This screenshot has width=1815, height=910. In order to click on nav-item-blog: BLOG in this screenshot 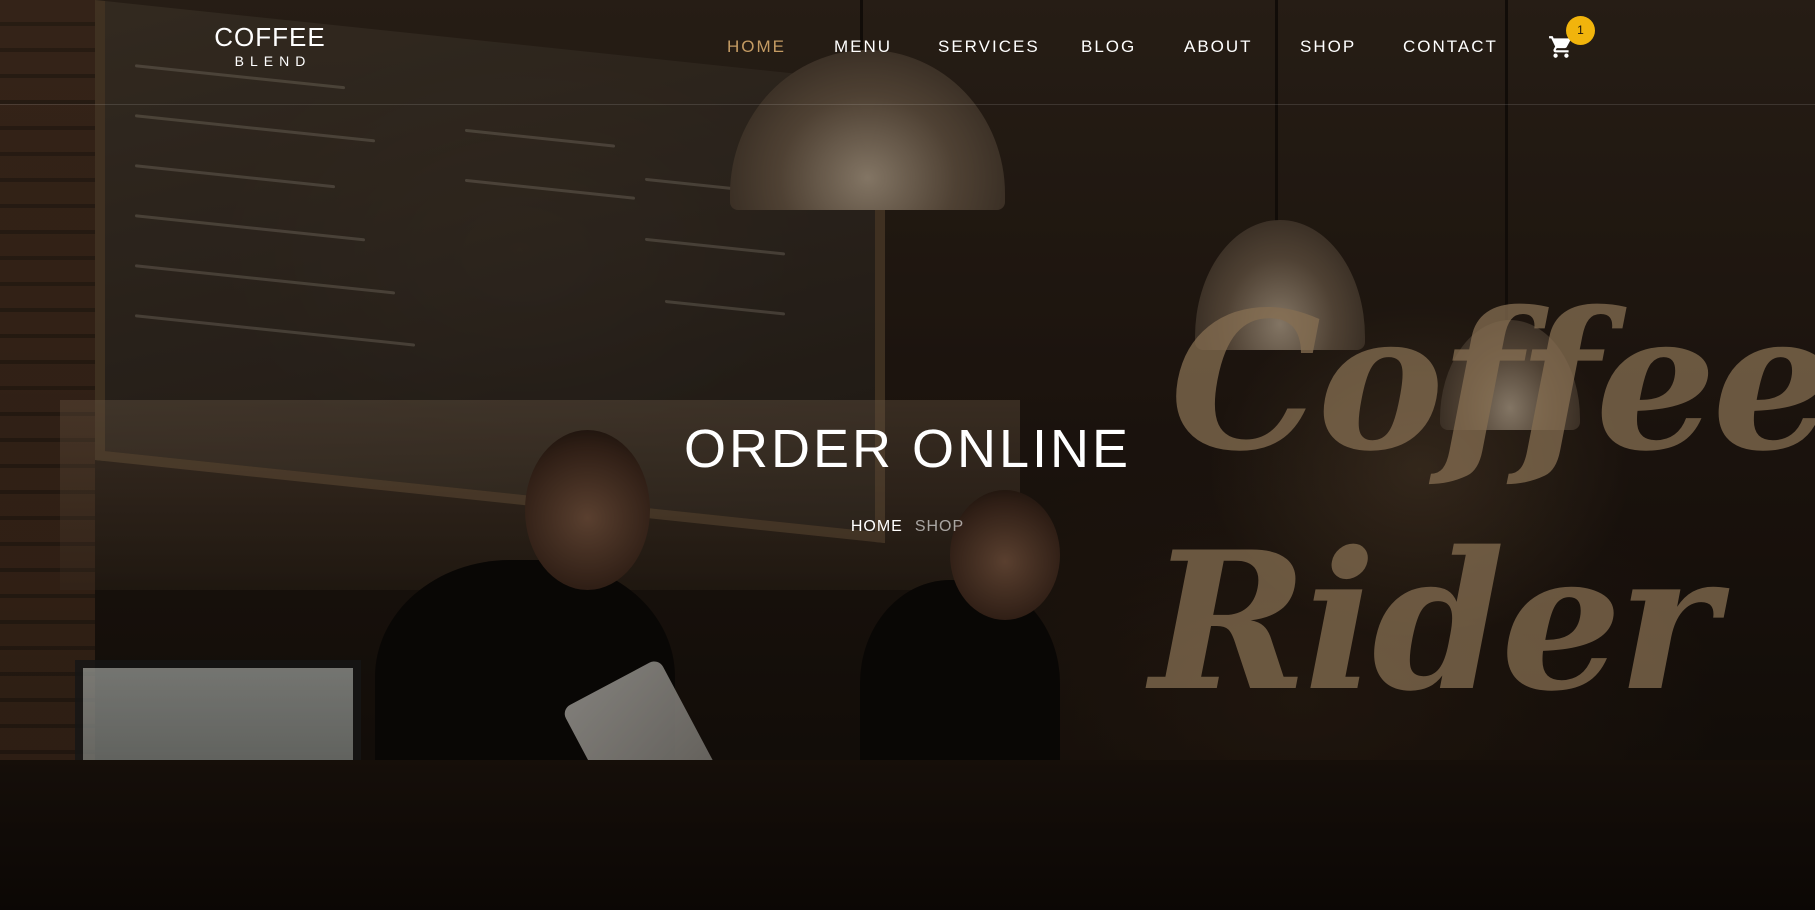, I will do `click(1108, 47)`.